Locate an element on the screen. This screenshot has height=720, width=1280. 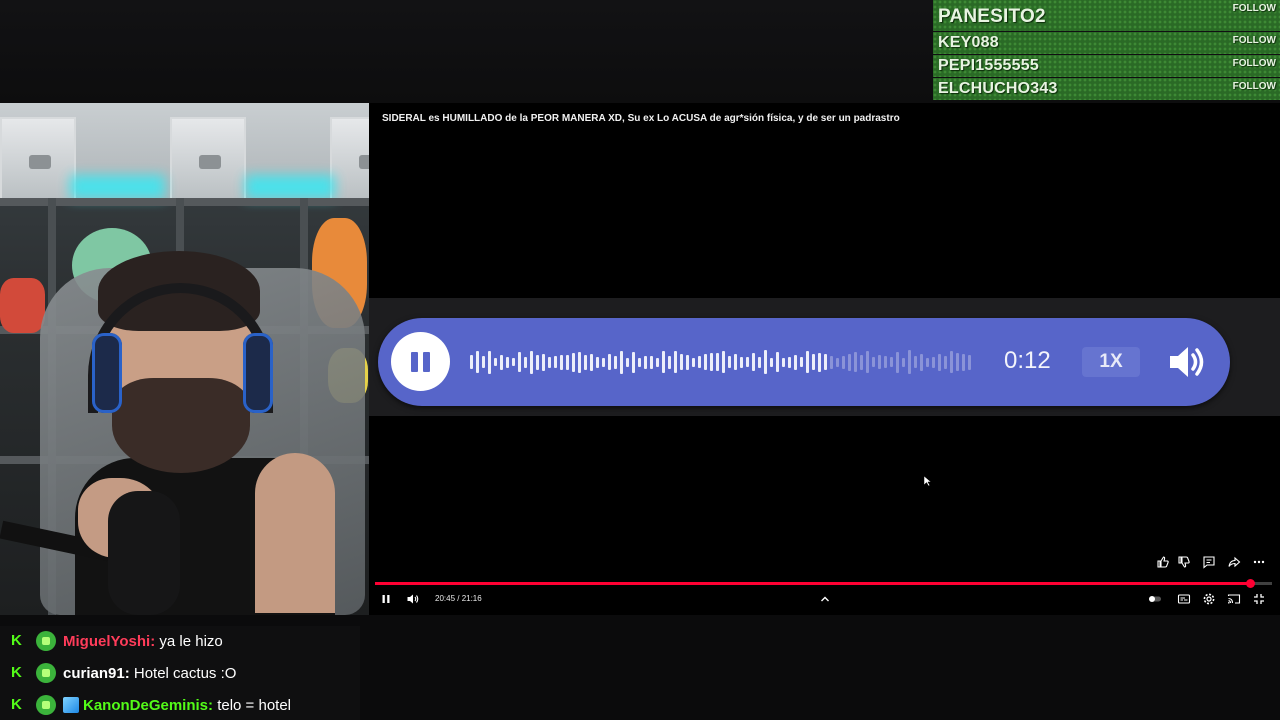
cast-icon is located at coordinates (1234, 599).